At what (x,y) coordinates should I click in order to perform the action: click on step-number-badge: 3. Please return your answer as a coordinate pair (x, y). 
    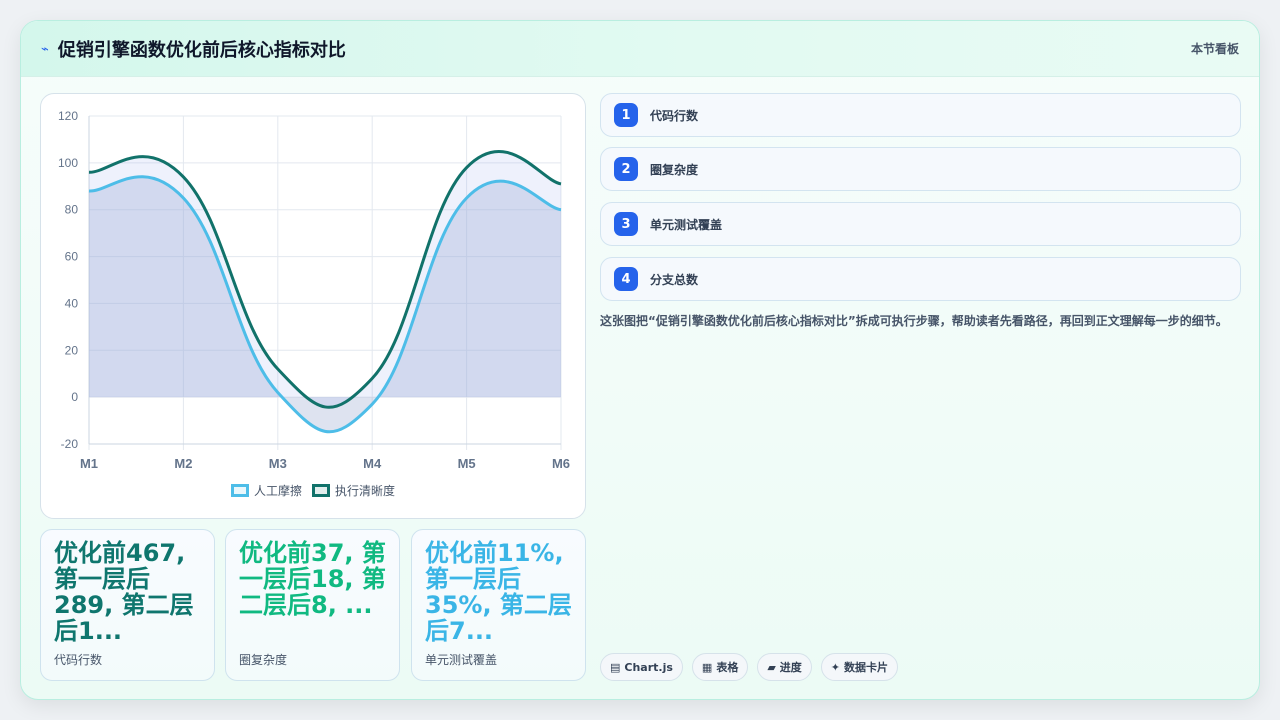
    Looking at the image, I should click on (626, 224).